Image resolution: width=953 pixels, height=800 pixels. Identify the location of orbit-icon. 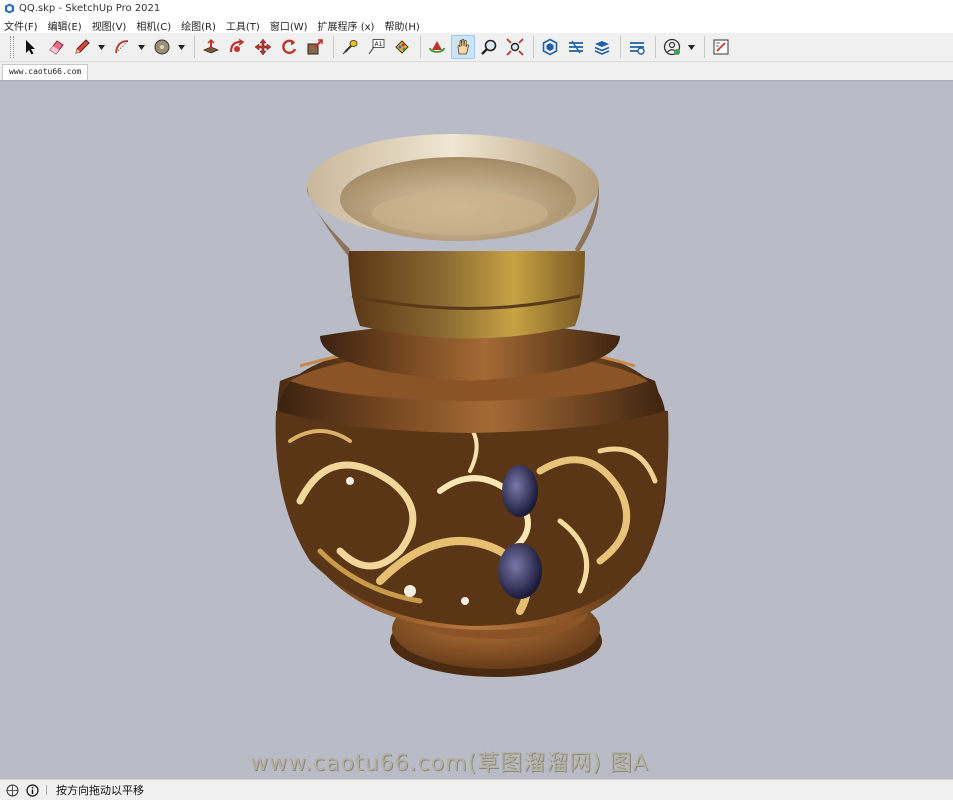
(437, 47).